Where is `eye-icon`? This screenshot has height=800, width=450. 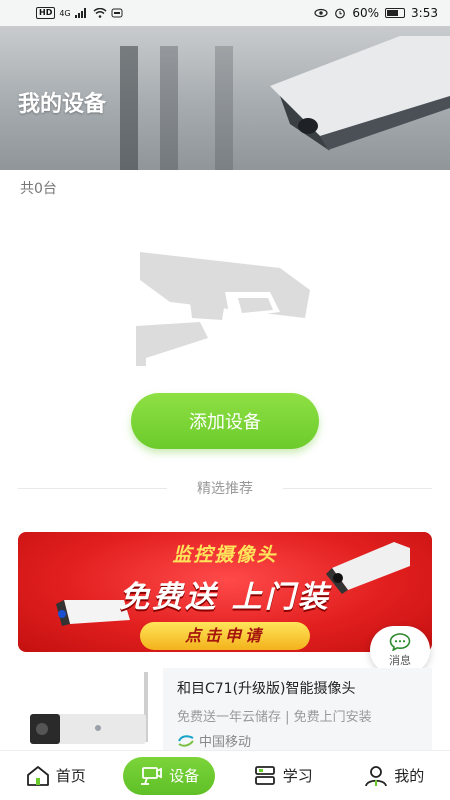 eye-icon is located at coordinates (321, 13).